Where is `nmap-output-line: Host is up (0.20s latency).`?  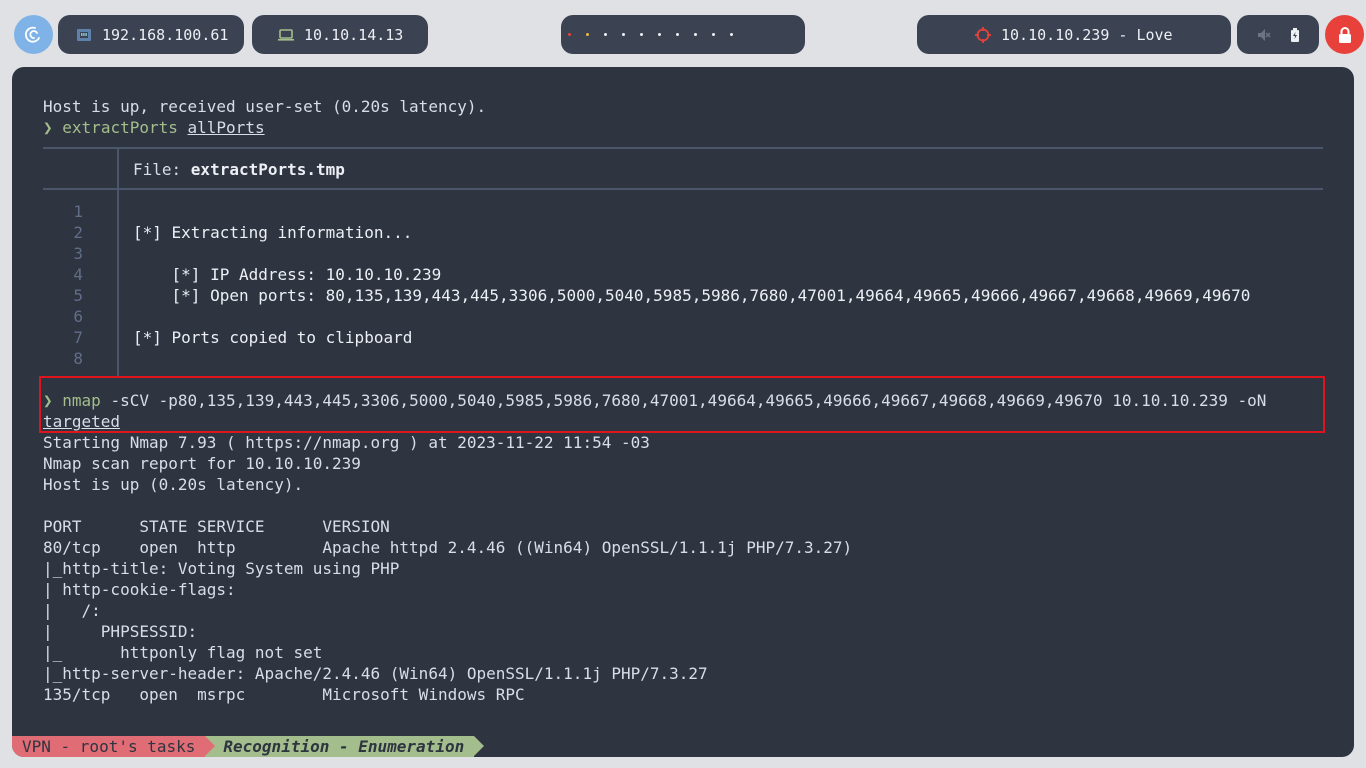 nmap-output-line: Host is up (0.20s latency). is located at coordinates (173, 484).